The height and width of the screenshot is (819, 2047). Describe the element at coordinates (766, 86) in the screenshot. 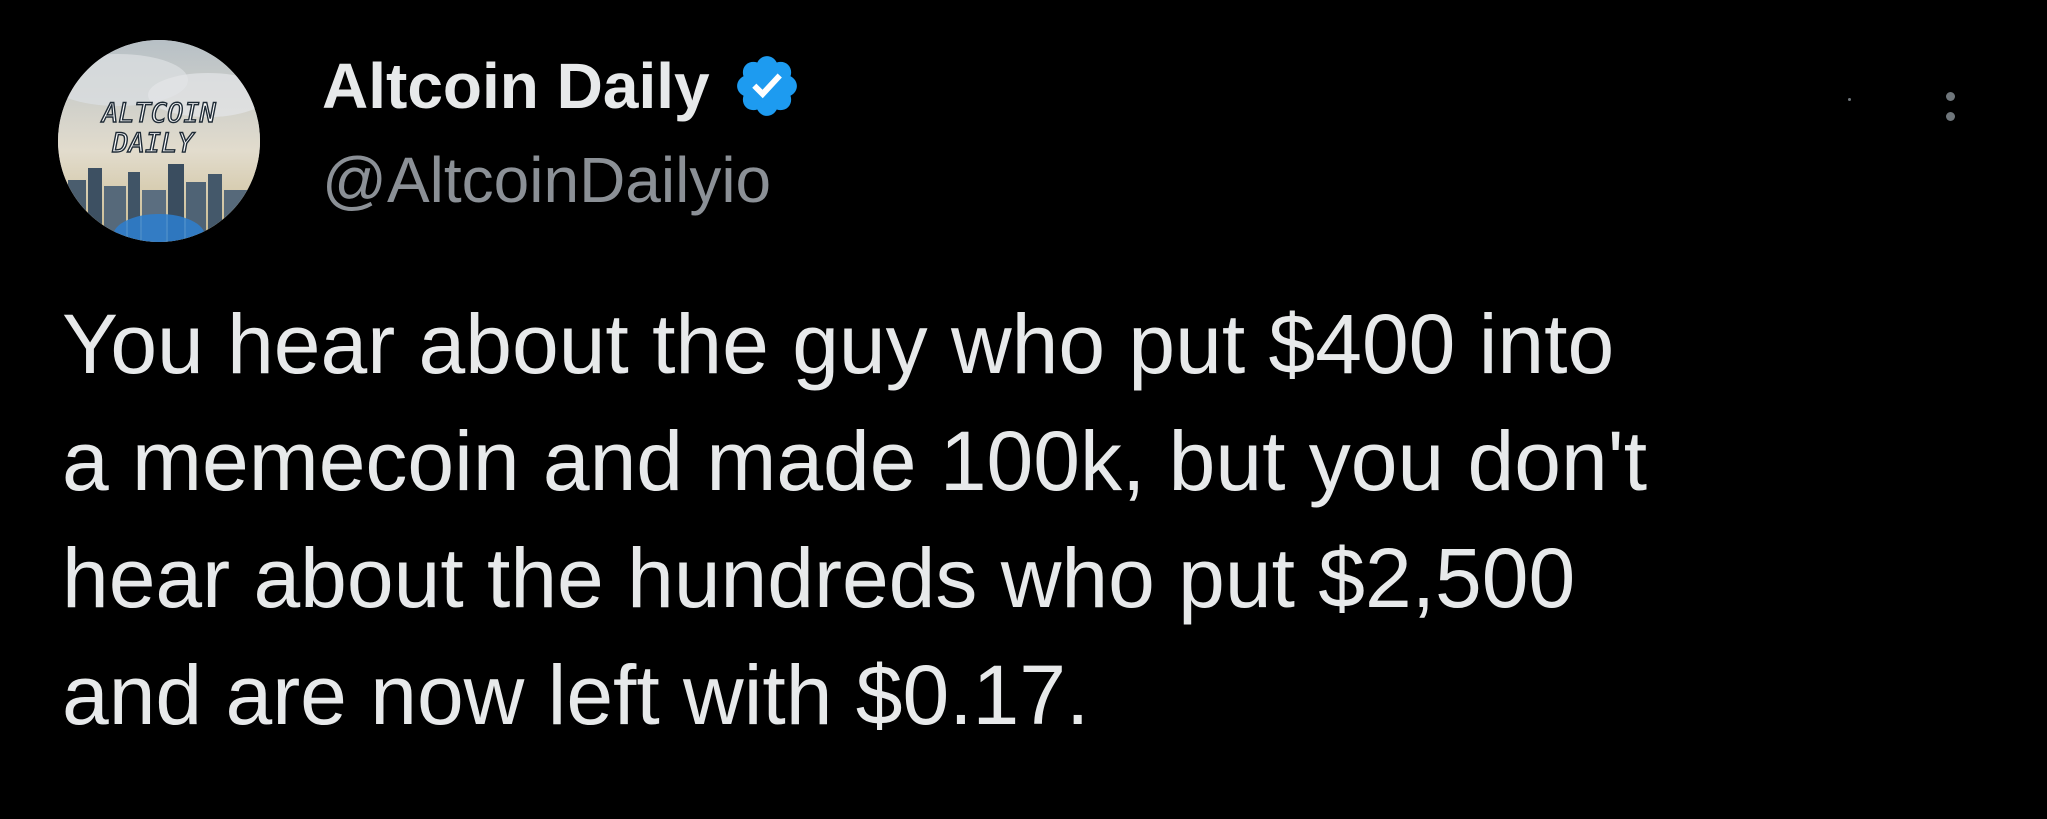

I see `verified-badge-icon` at that location.